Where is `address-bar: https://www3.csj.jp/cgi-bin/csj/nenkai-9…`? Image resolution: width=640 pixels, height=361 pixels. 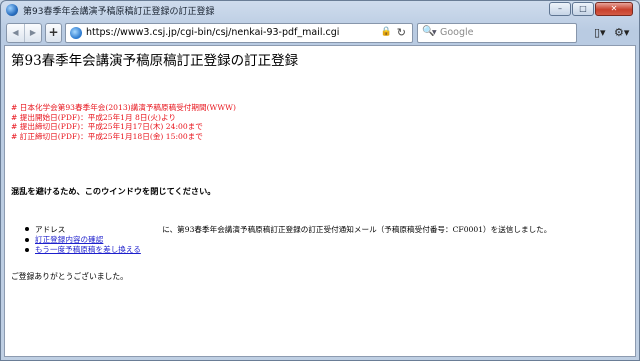
address-bar: https://www3.csj.jp/cgi-bin/csj/nenkai-9… is located at coordinates (239, 33).